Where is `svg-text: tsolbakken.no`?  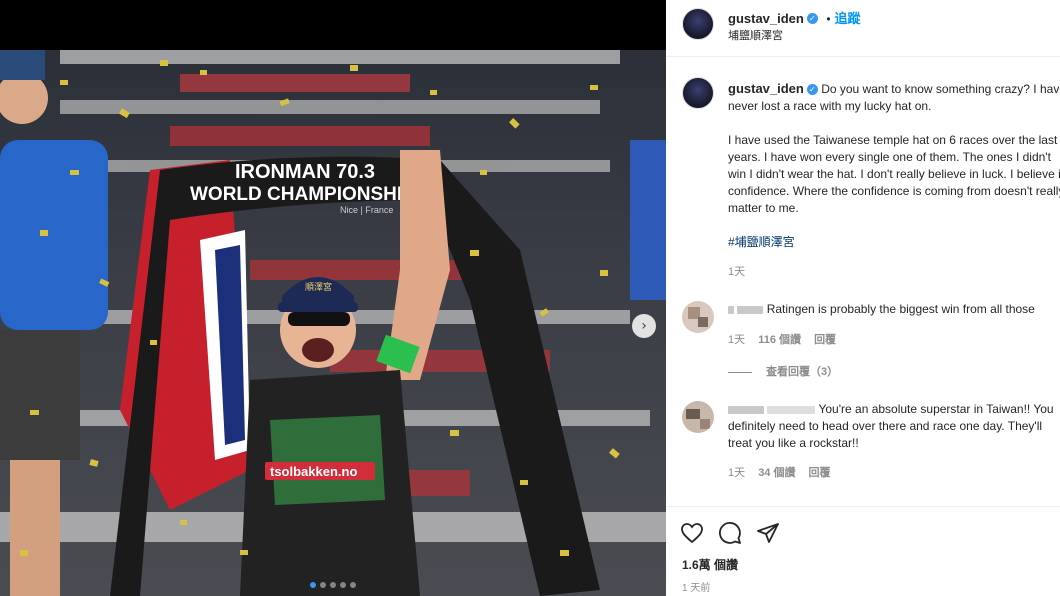
svg-text: tsolbakken.no is located at coordinates (313, 471).